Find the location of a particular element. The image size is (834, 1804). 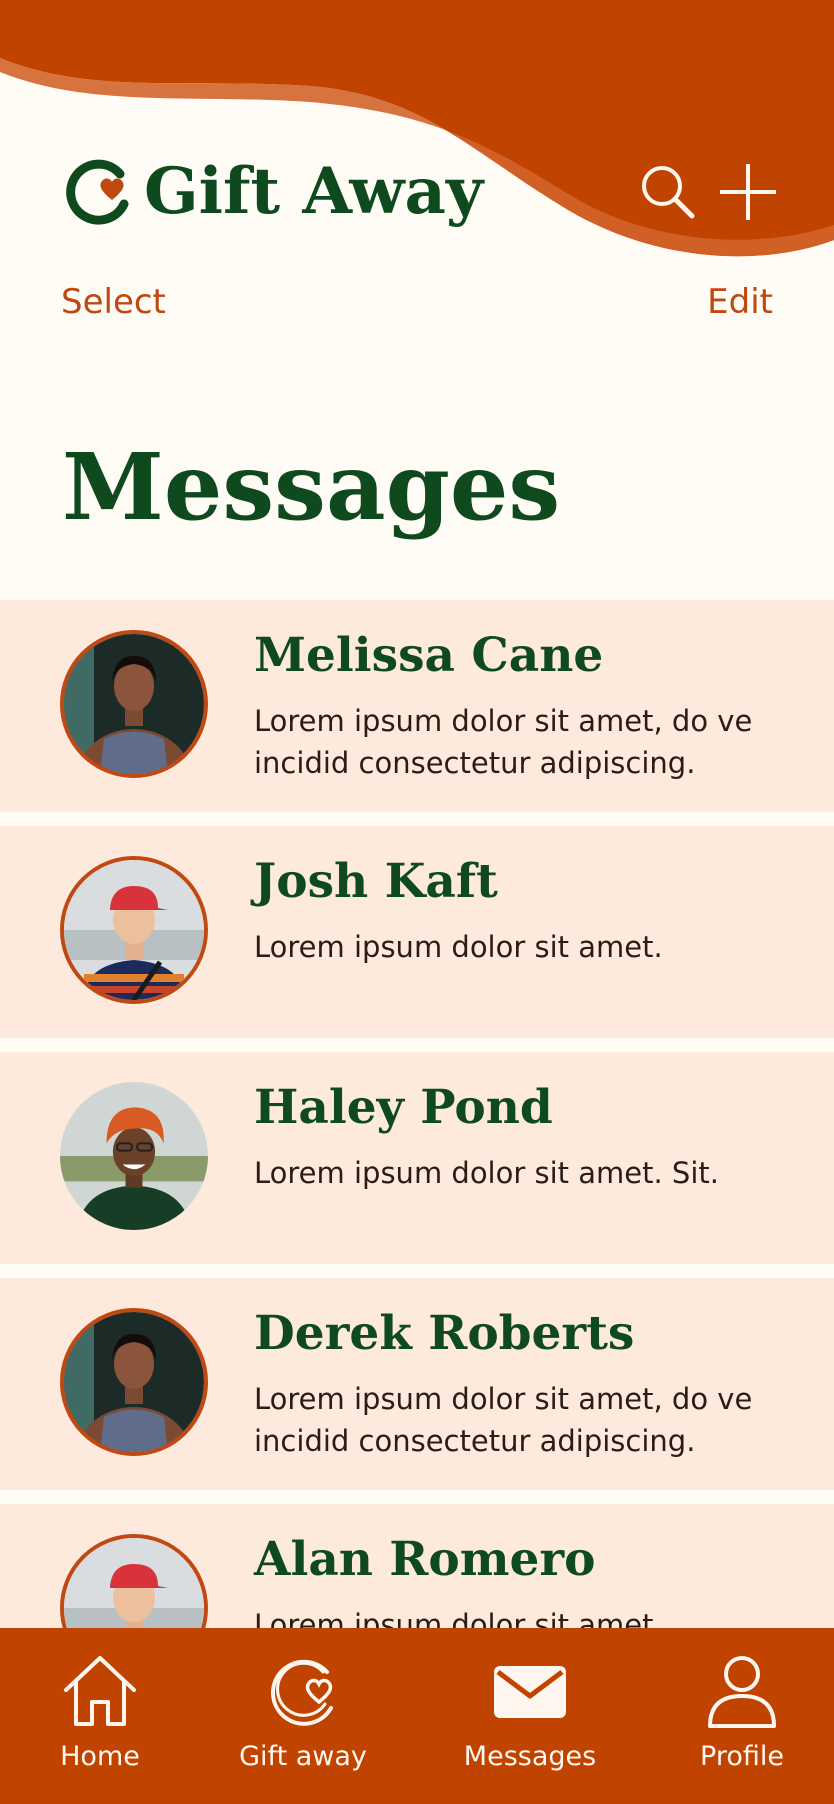

contact-name: Josh Kaft is located at coordinates (376, 881).